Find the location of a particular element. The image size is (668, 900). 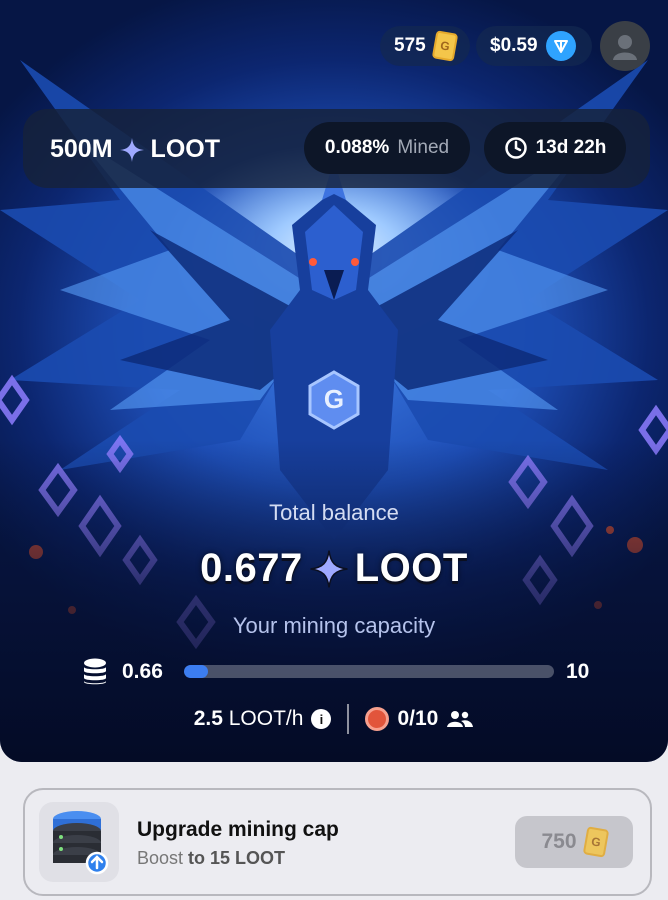

coin-stack-icon is located at coordinates (95, 671).